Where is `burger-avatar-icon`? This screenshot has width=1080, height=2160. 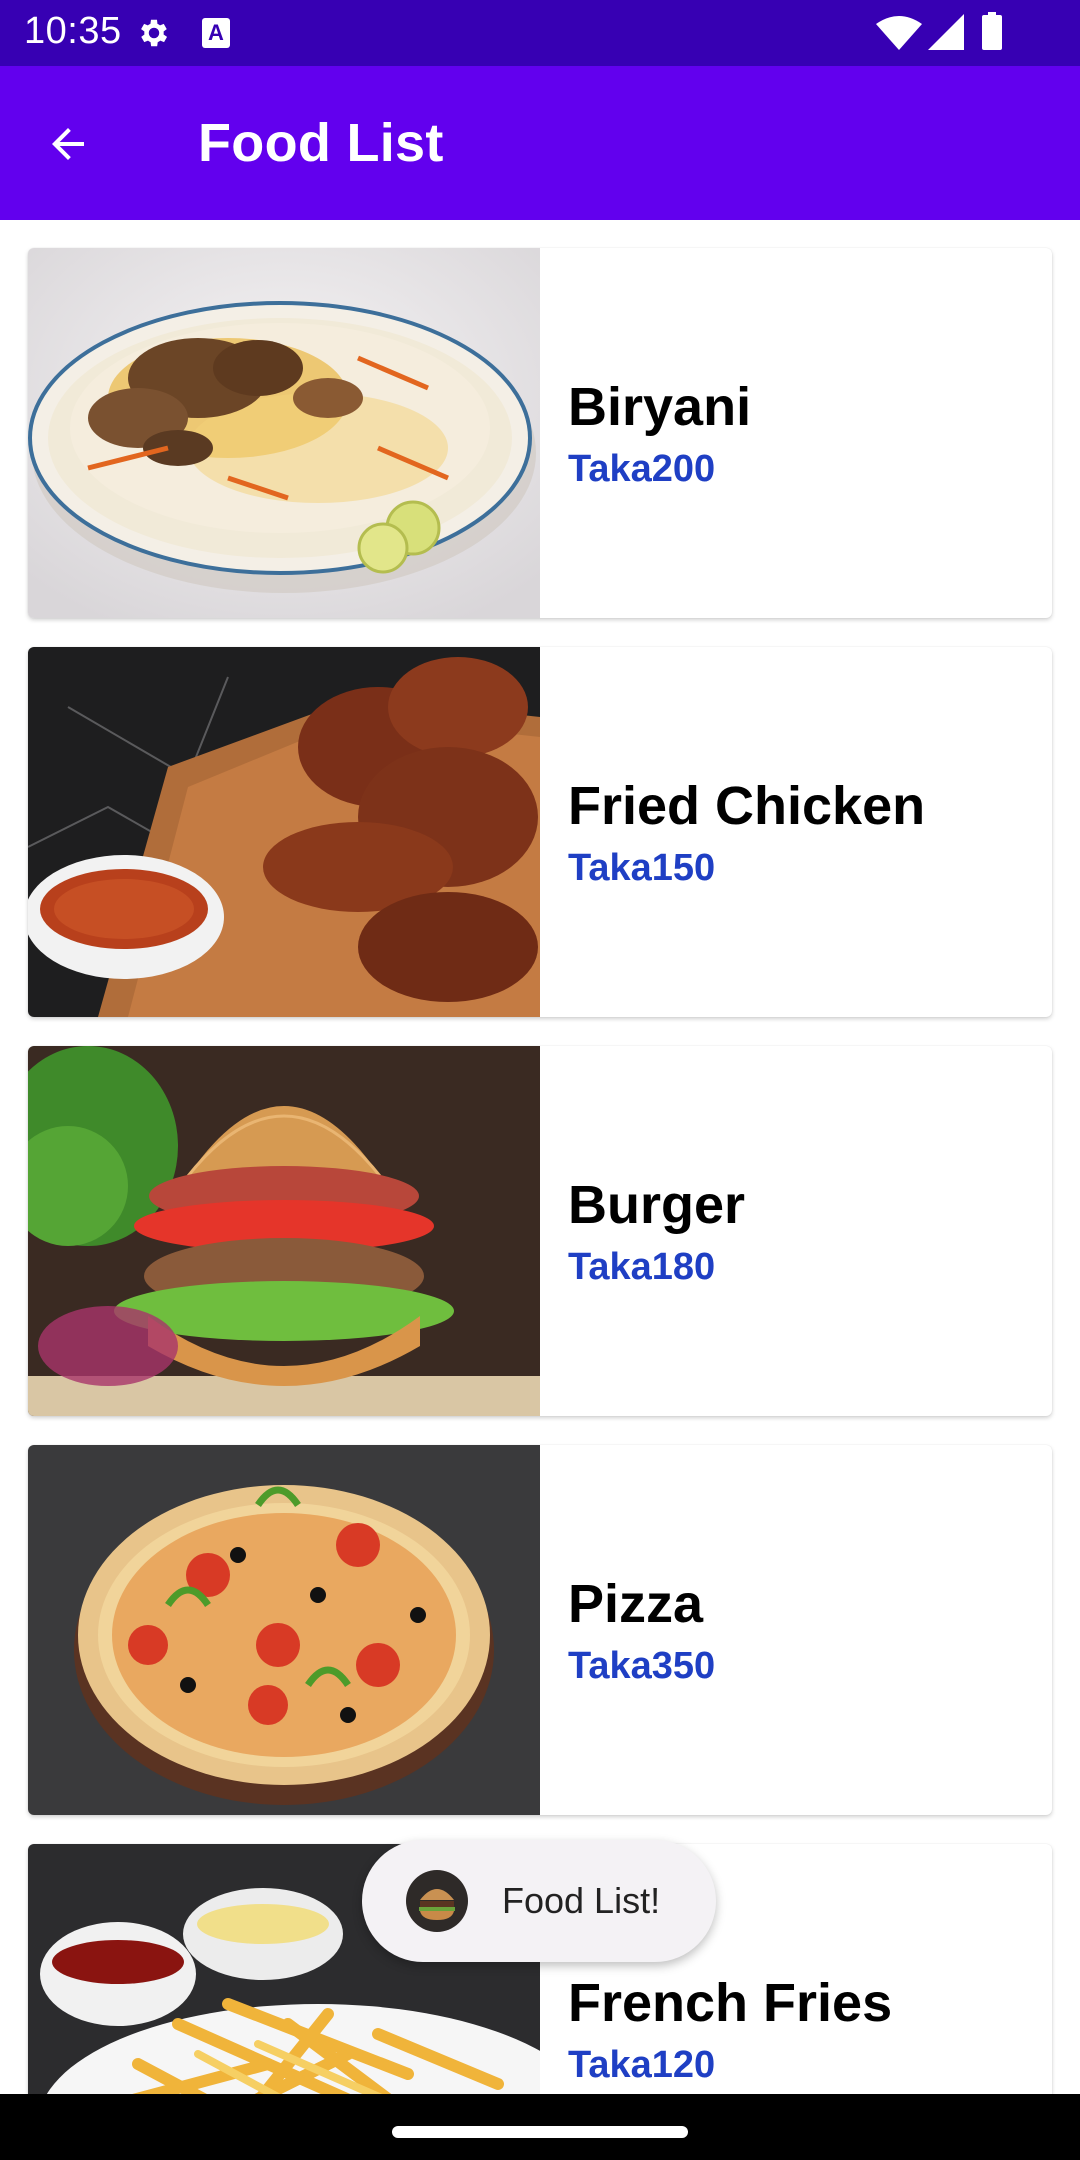
burger-avatar-icon is located at coordinates (437, 1901).